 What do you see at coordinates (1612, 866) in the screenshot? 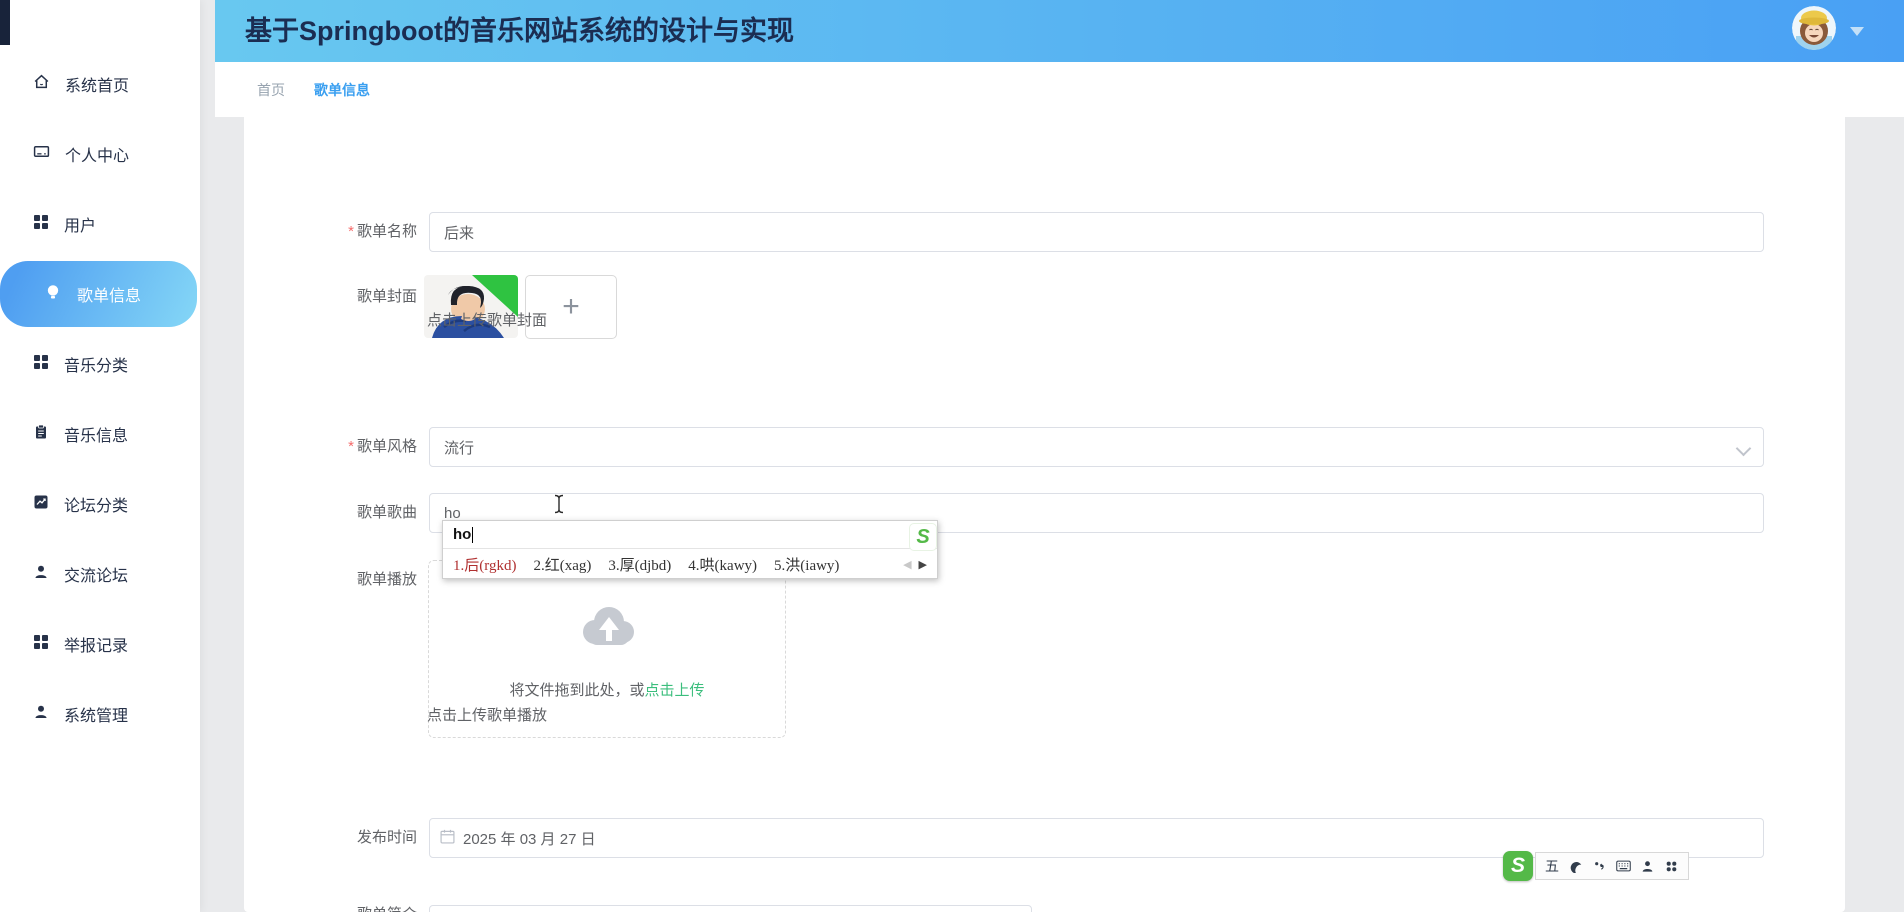
I see `sogou-toolbar-pill: 五` at bounding box center [1612, 866].